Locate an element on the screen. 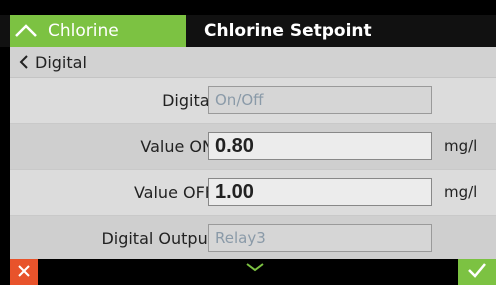  header-bar: Chlorine Chlorine Setpoint is located at coordinates (248, 31).